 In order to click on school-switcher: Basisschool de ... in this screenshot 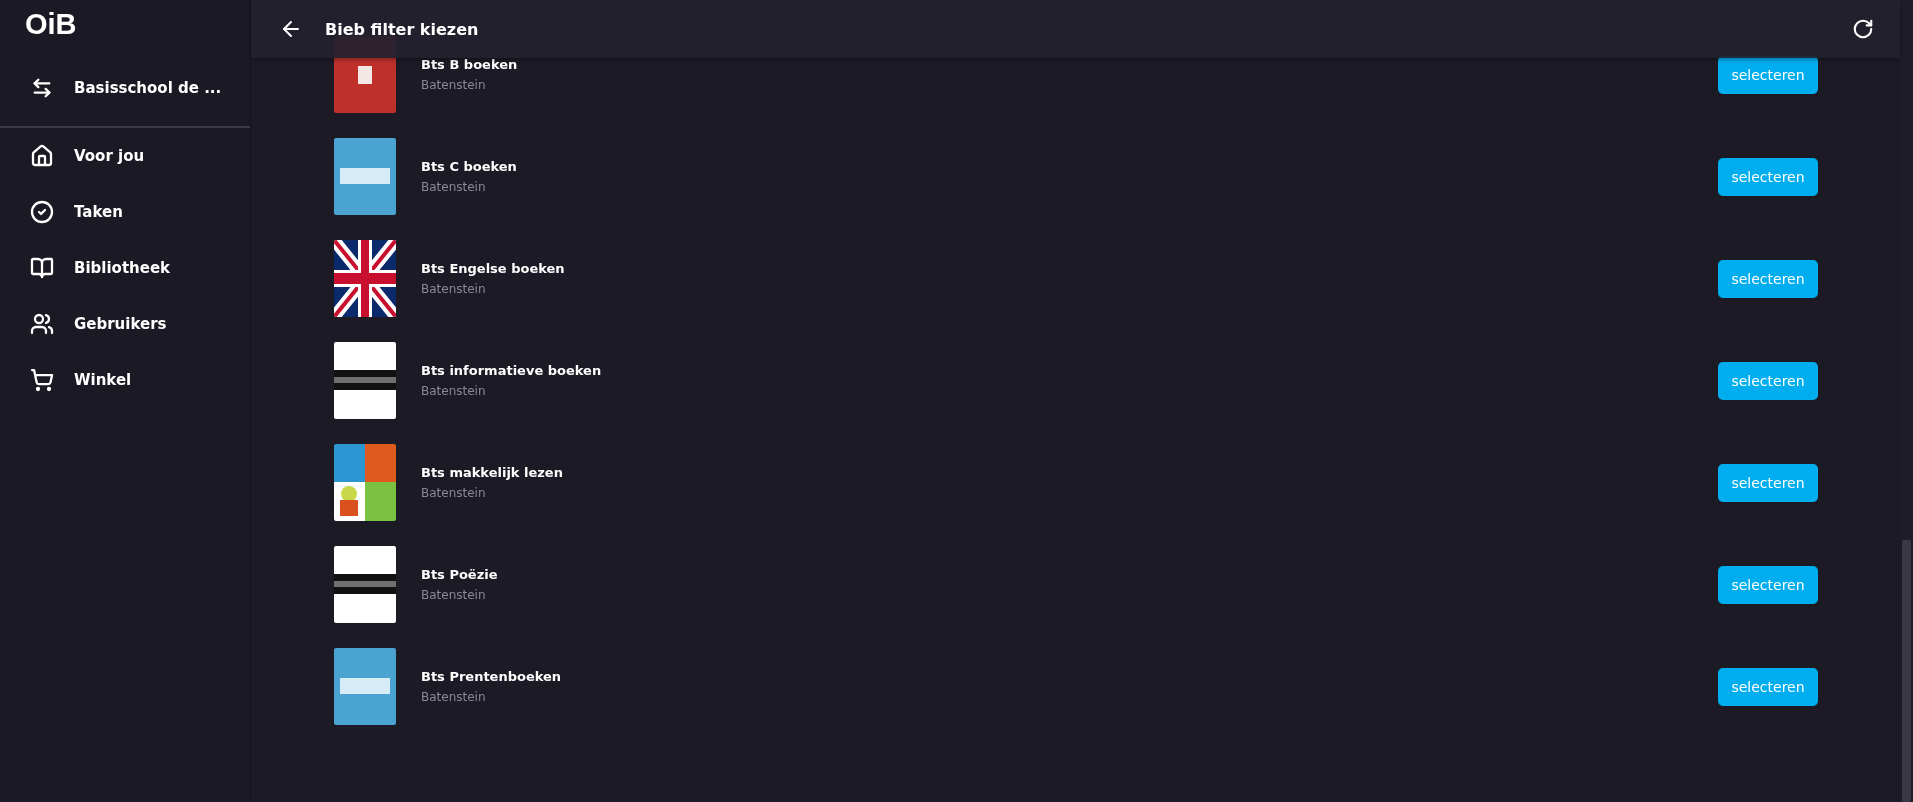, I will do `click(148, 88)`.